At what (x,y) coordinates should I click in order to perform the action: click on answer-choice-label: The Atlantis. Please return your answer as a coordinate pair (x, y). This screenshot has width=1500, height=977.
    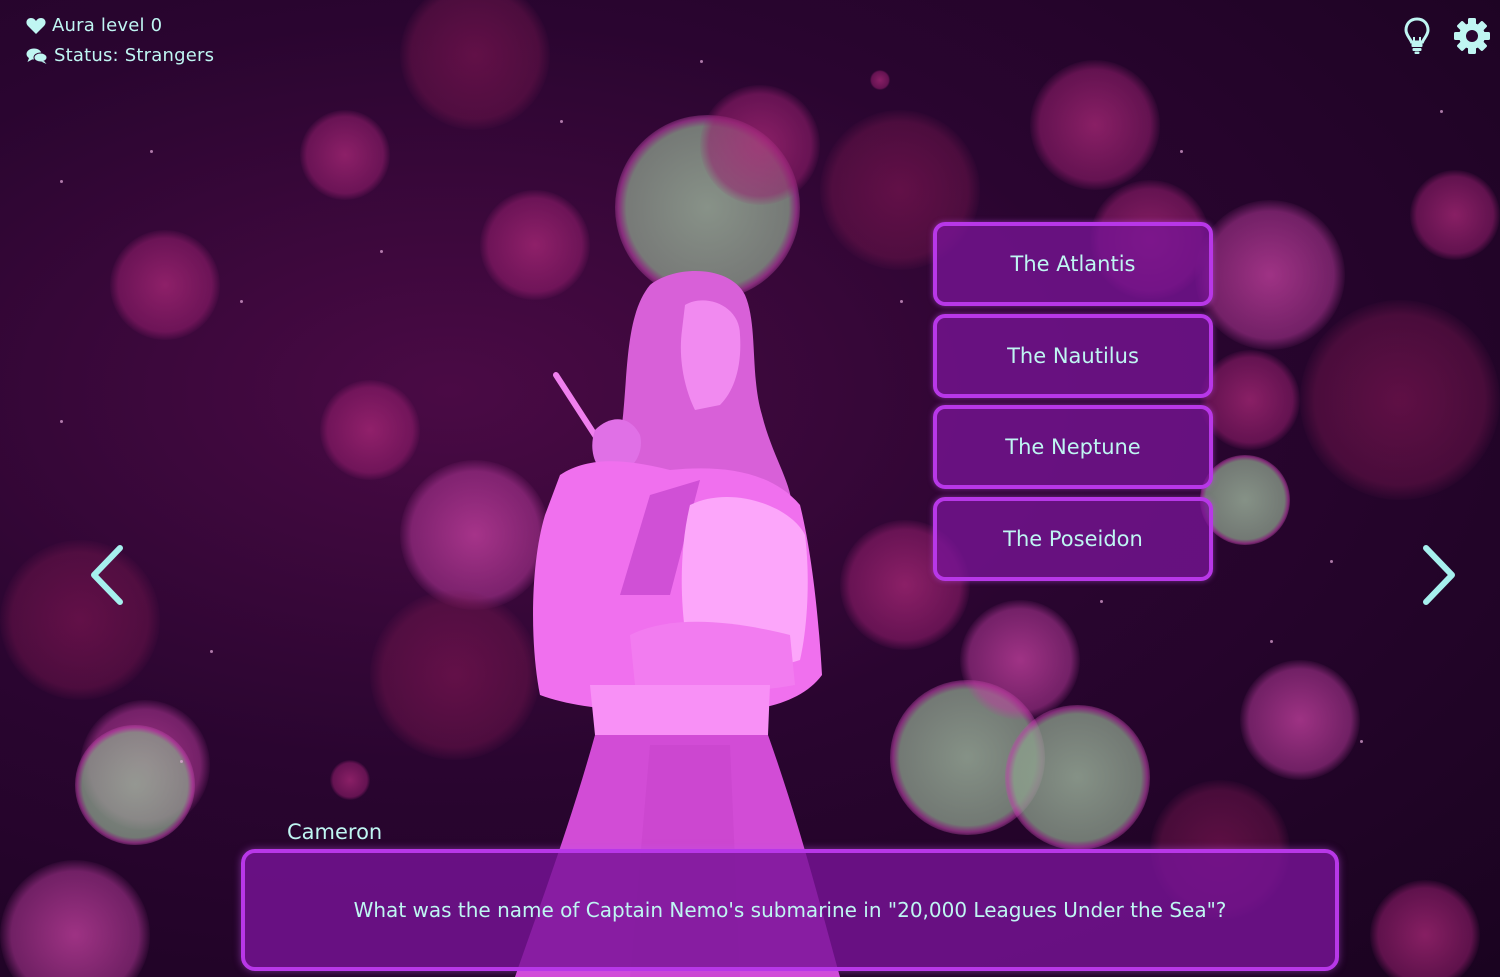
    Looking at the image, I should click on (1073, 264).